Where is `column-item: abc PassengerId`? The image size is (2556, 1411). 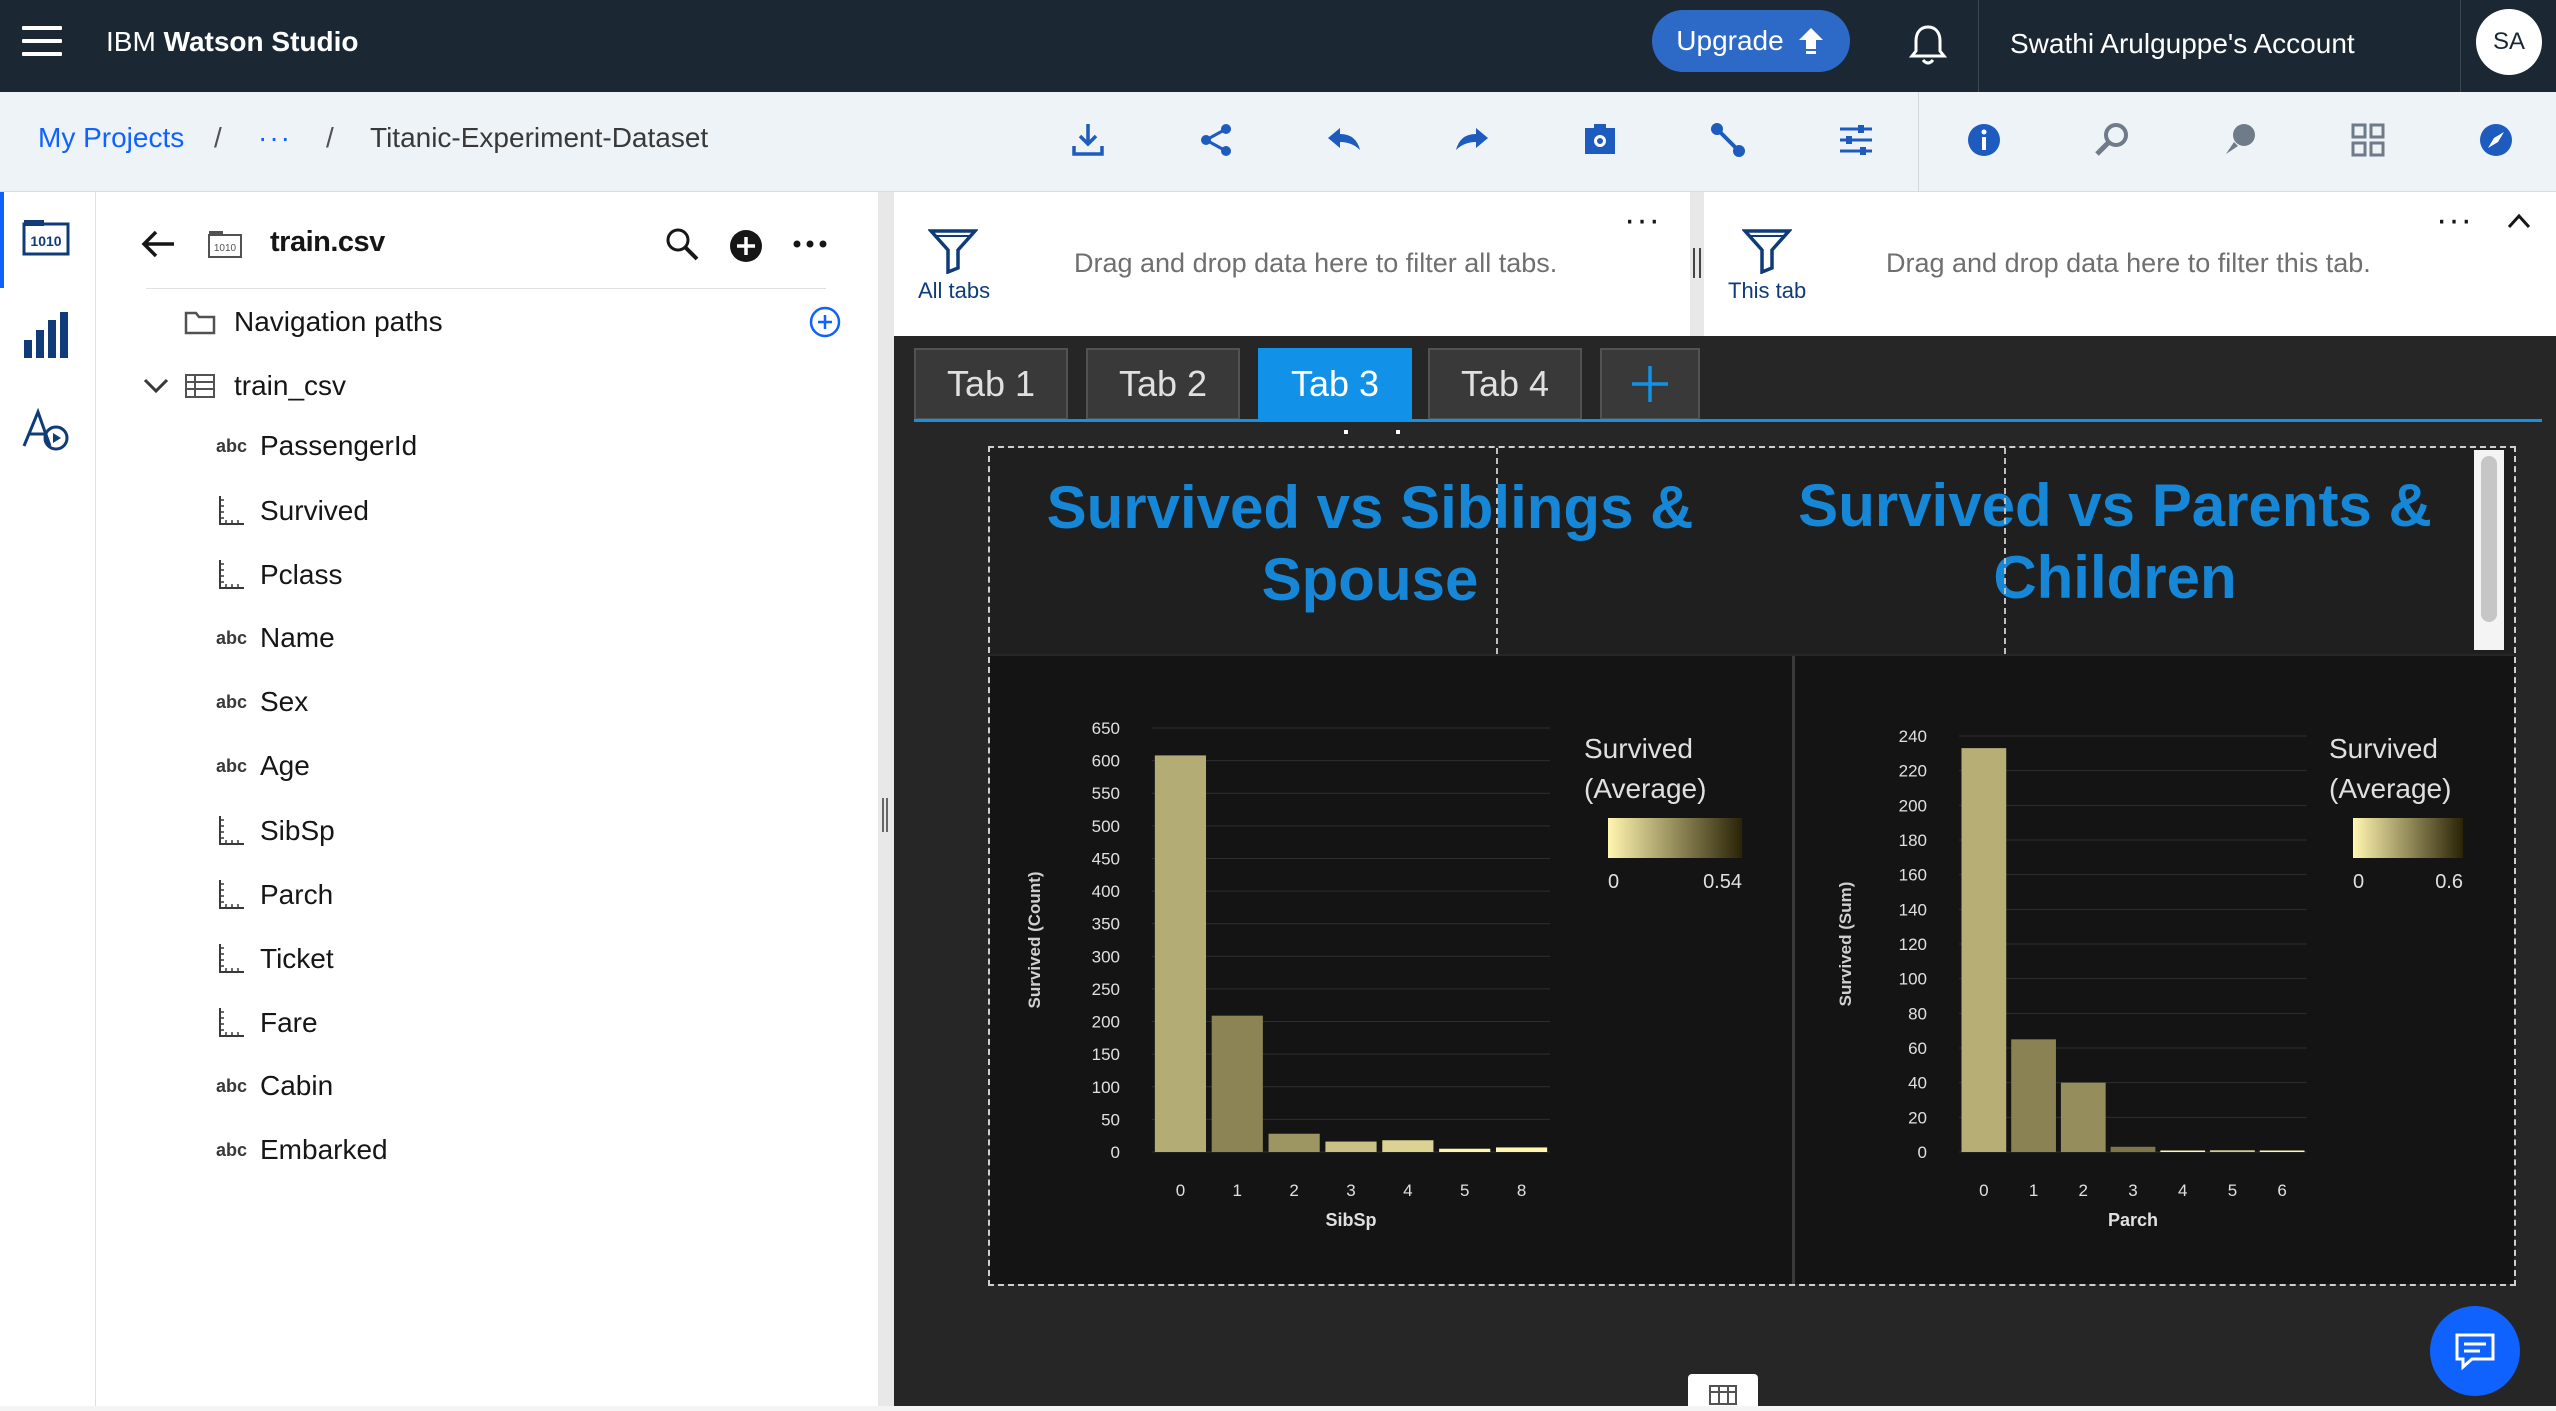 column-item: abc PassengerId is located at coordinates (316, 446).